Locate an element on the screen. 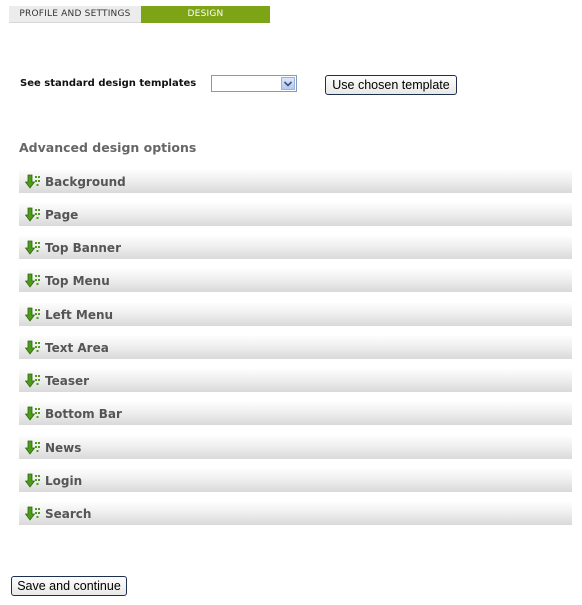  option-teaser: Teaser is located at coordinates (295, 380).